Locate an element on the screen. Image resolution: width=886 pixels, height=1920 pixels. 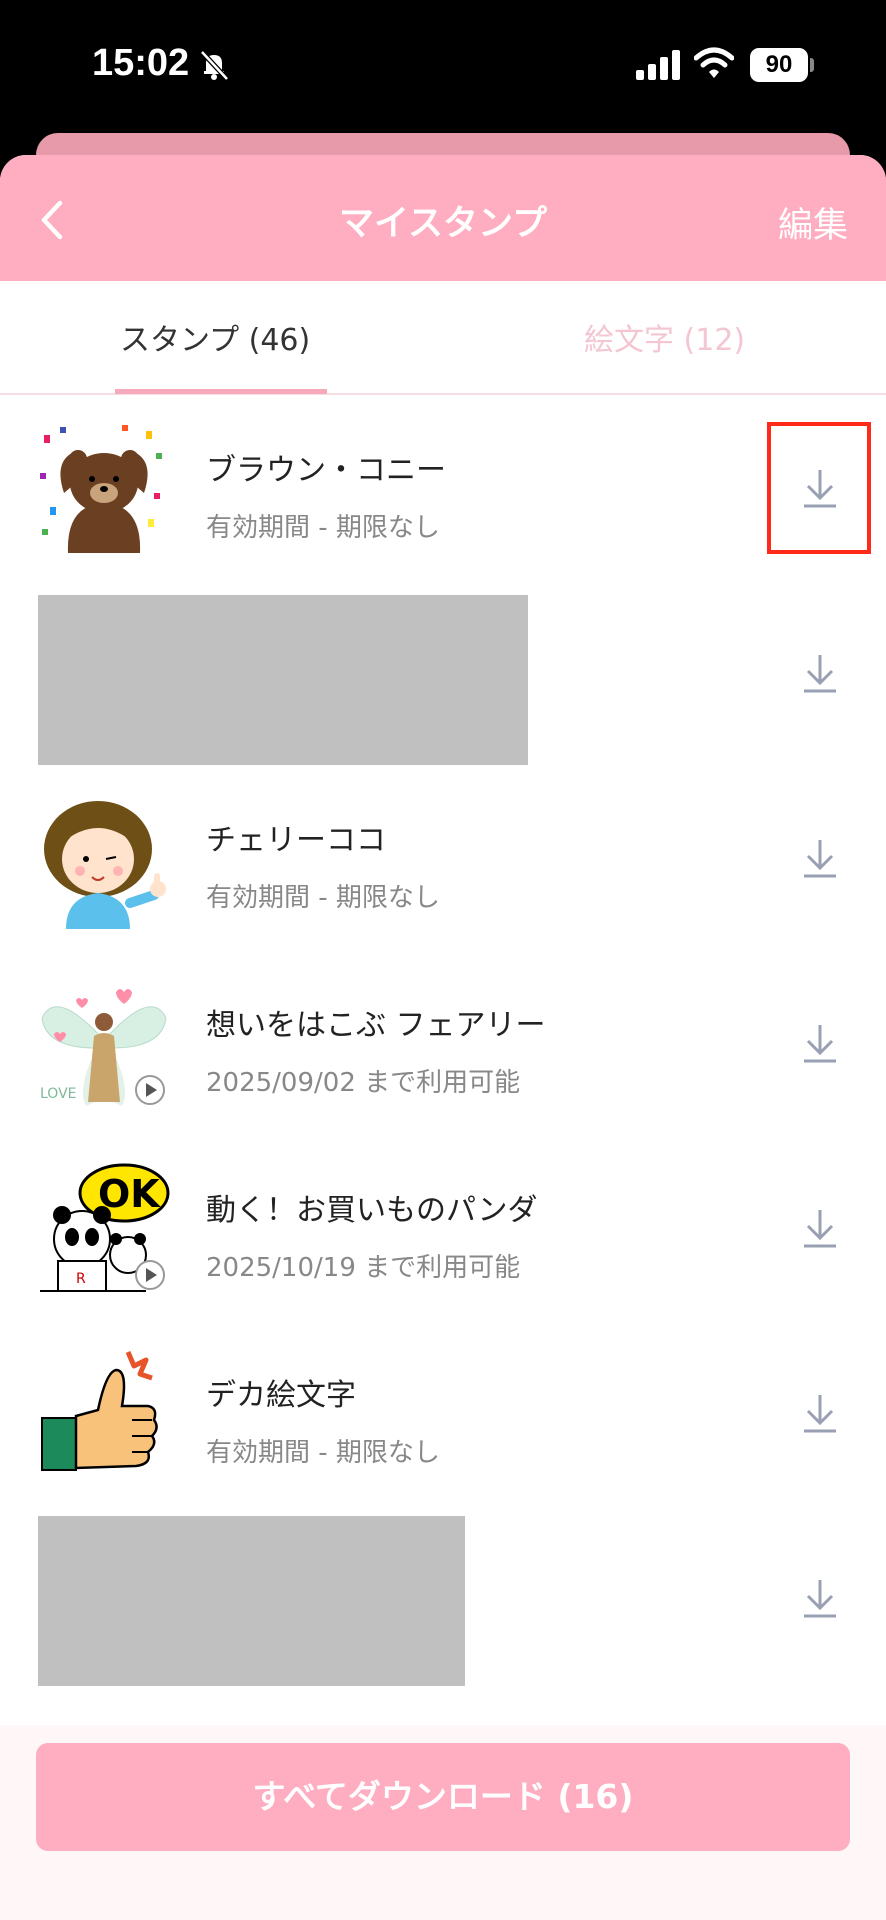
thumbs-up-sticker-thumbnail is located at coordinates (99, 1411).